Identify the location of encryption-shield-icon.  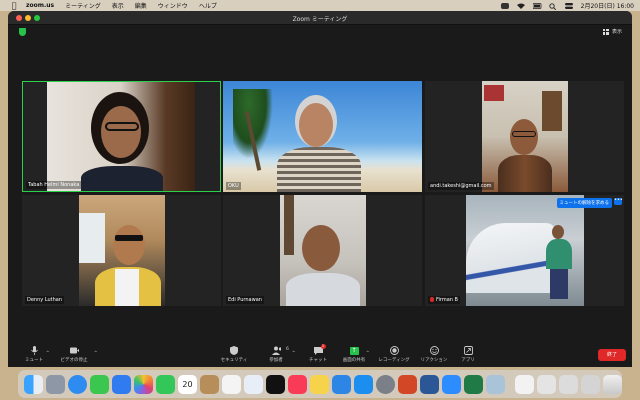
(22, 32).